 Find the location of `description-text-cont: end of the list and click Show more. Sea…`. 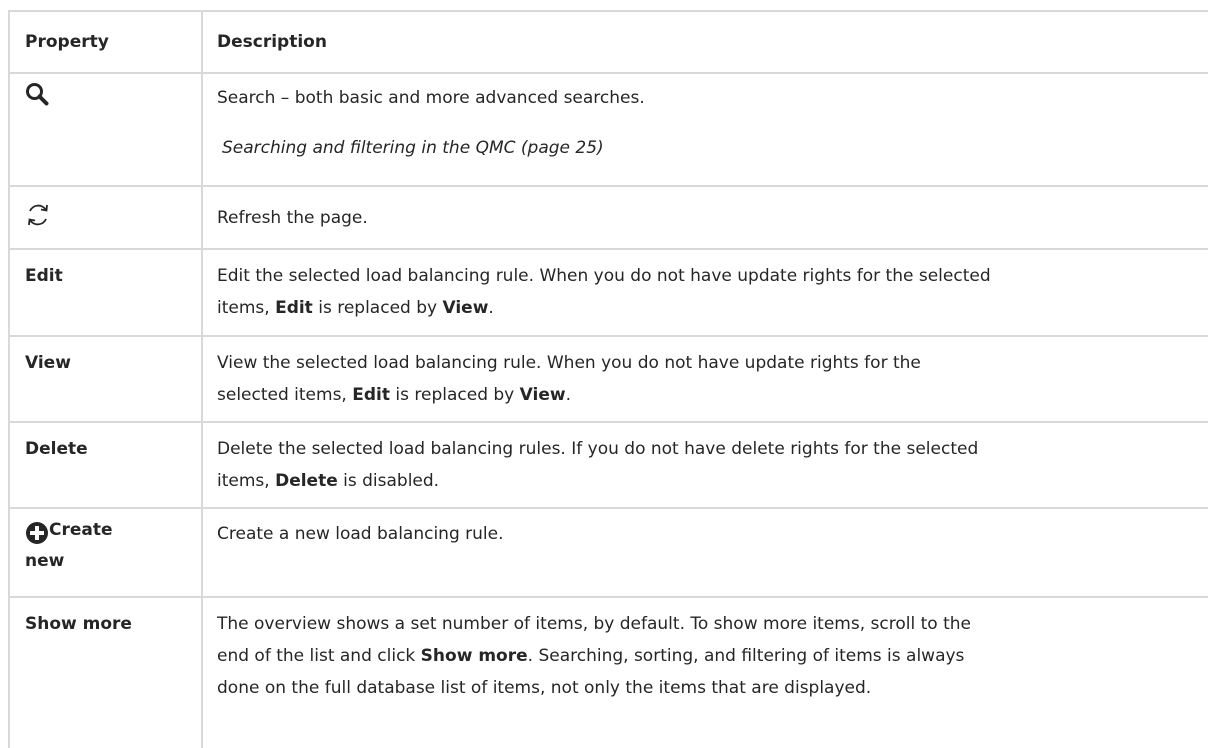

description-text-cont: end of the list and click Show more. Sea… is located at coordinates (710, 656).